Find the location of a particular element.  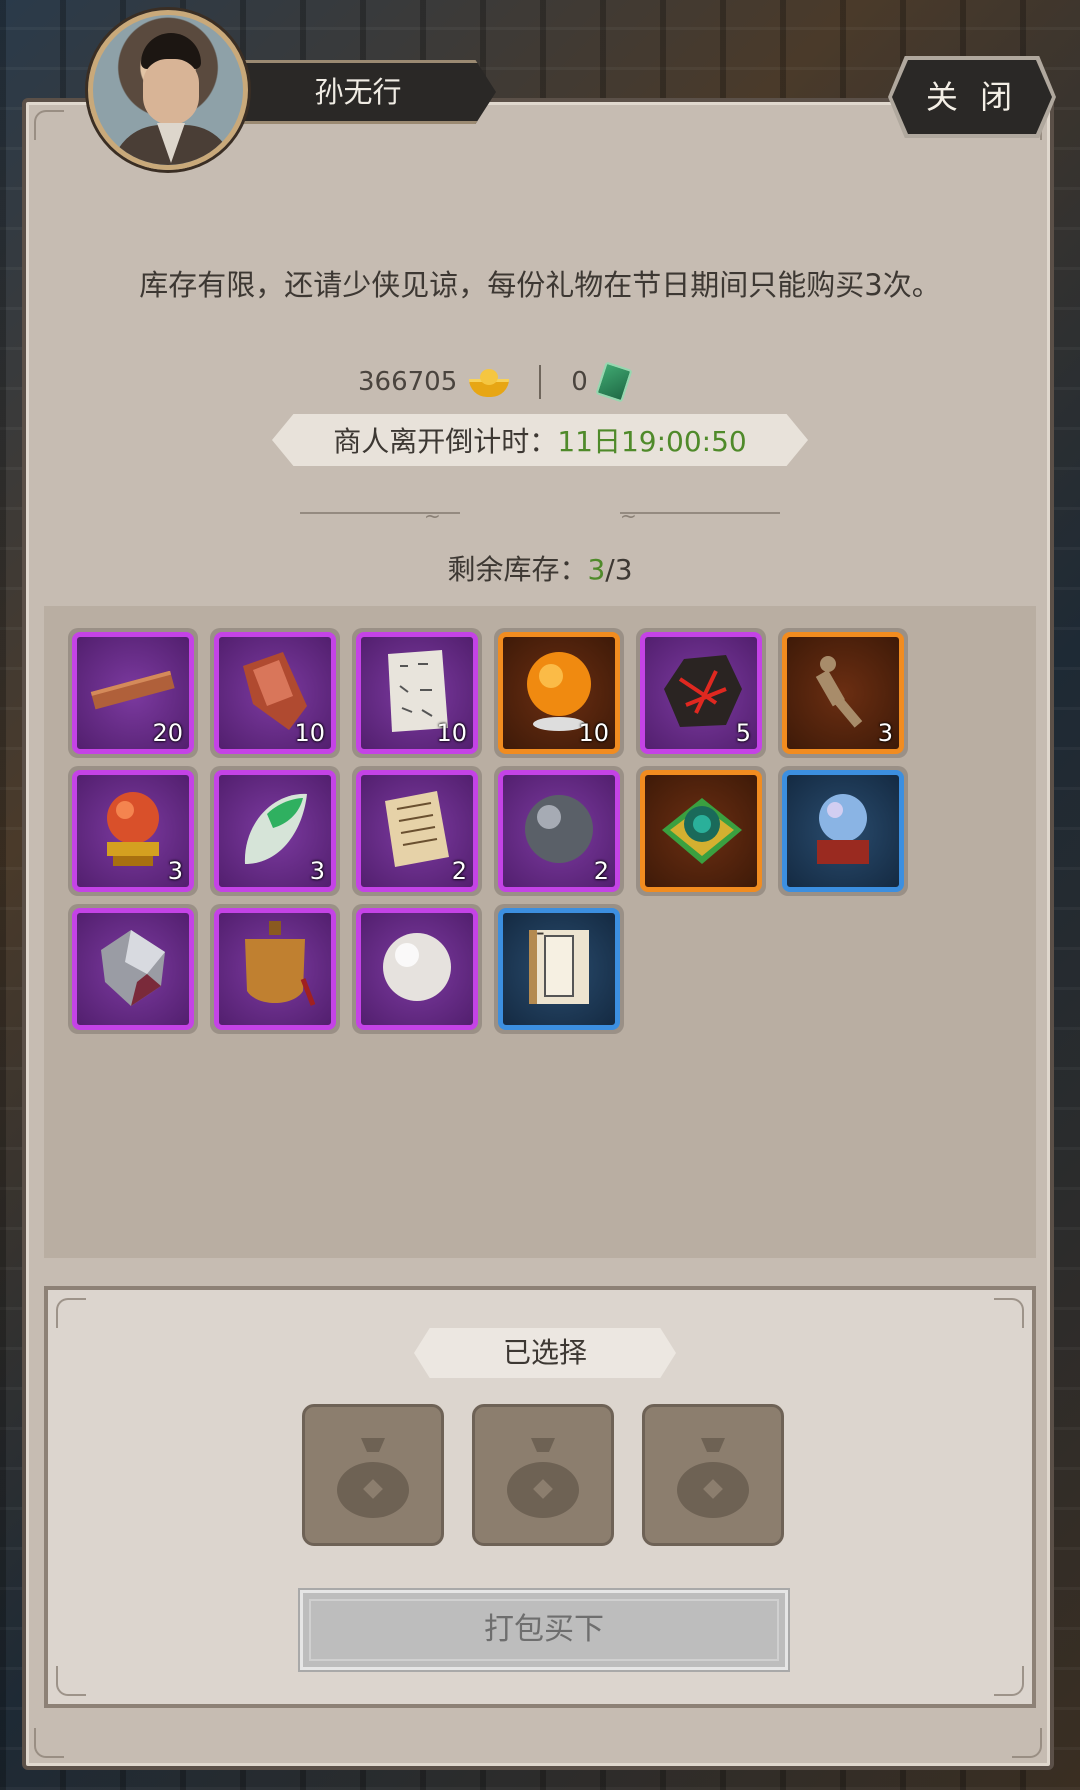

wood-plank-icon is located at coordinates (133, 692).